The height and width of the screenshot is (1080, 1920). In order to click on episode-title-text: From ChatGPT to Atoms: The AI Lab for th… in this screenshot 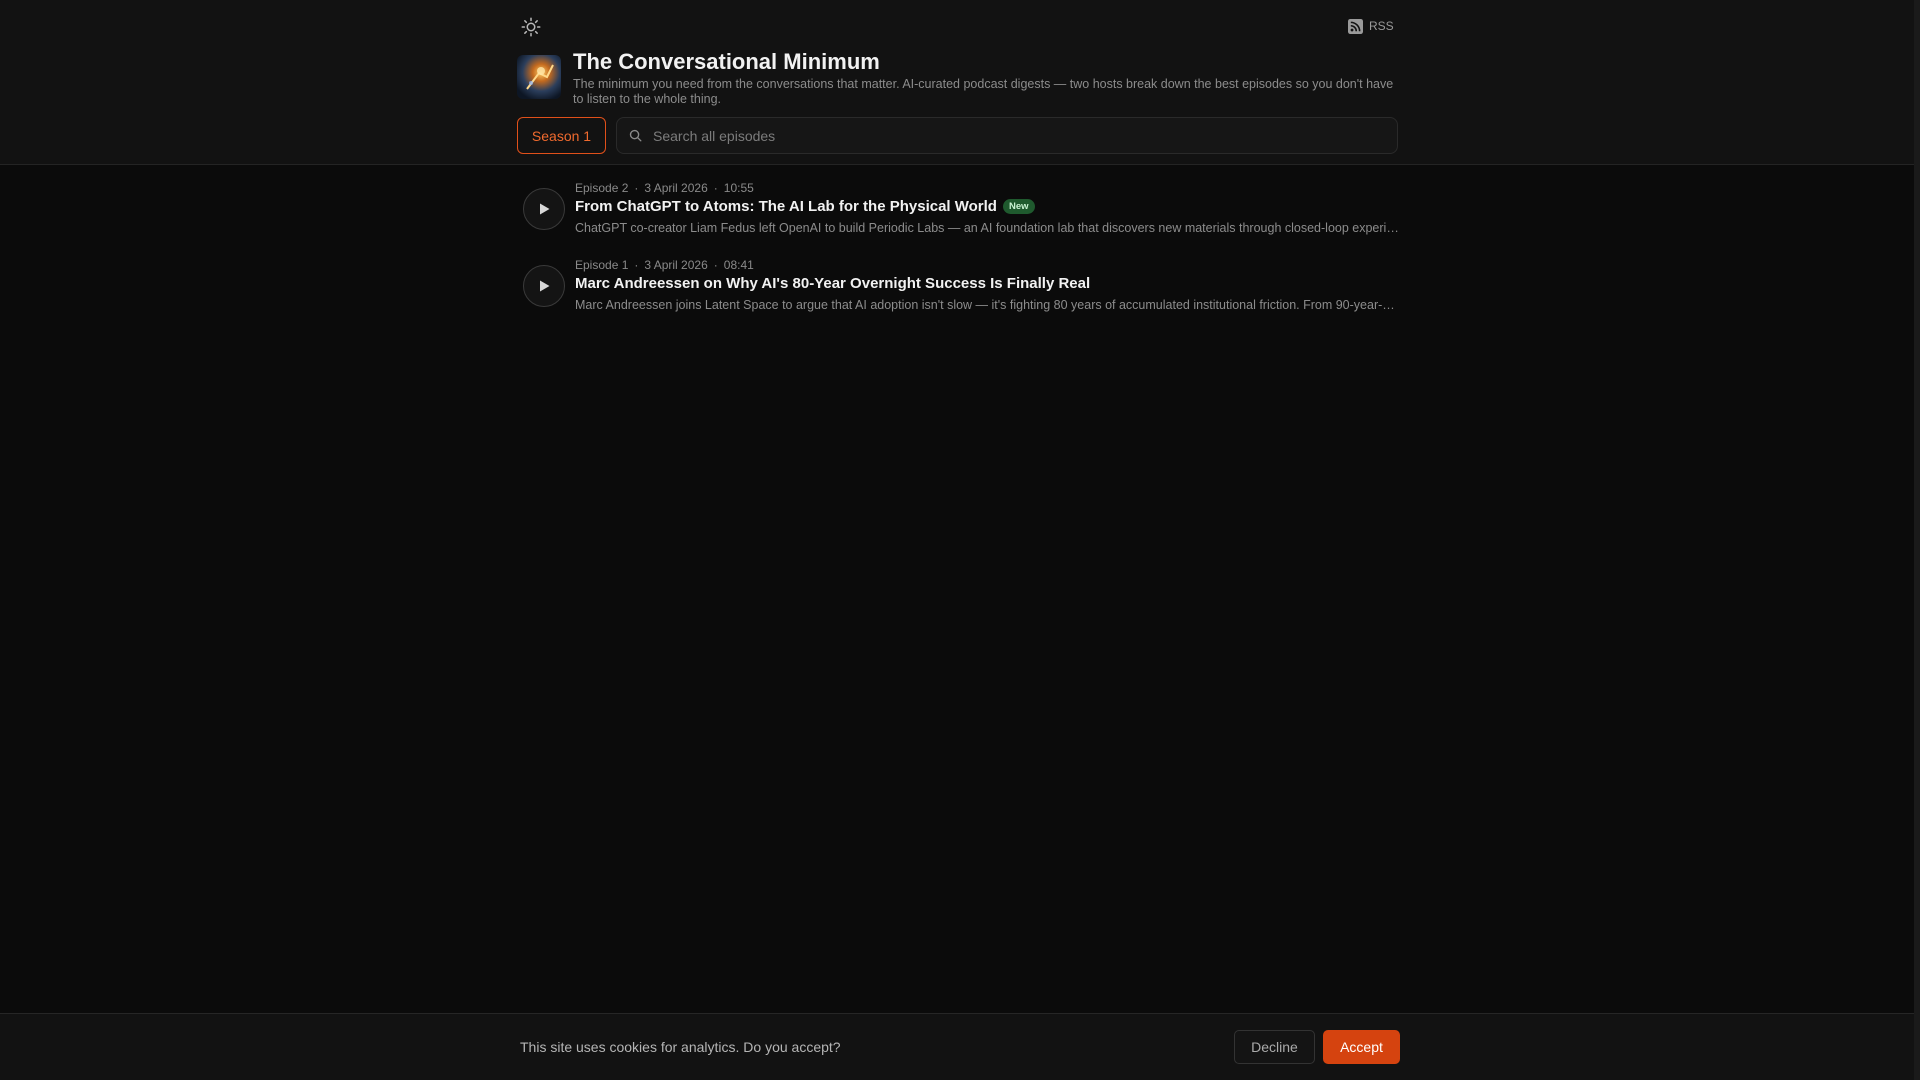, I will do `click(786, 206)`.